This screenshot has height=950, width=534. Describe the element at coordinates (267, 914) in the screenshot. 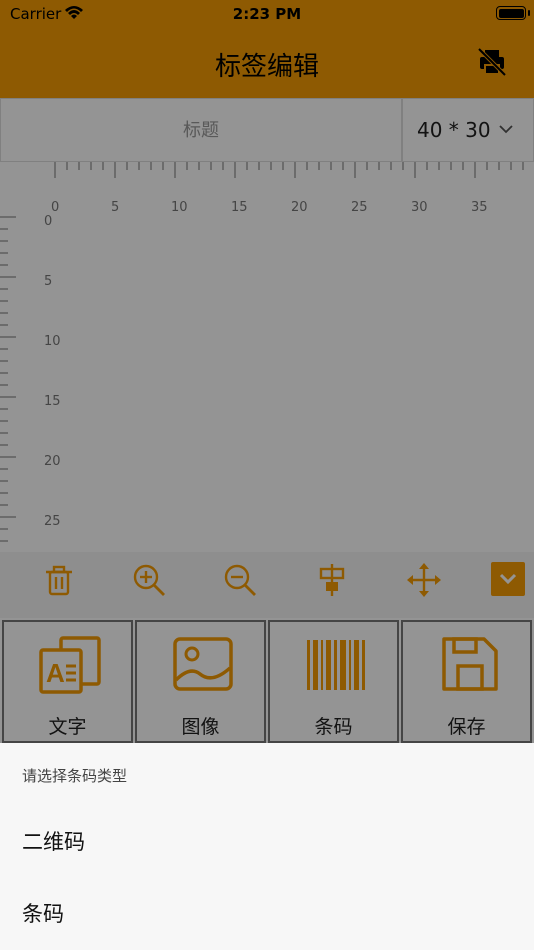

I see `option-barcode: 条码` at that location.